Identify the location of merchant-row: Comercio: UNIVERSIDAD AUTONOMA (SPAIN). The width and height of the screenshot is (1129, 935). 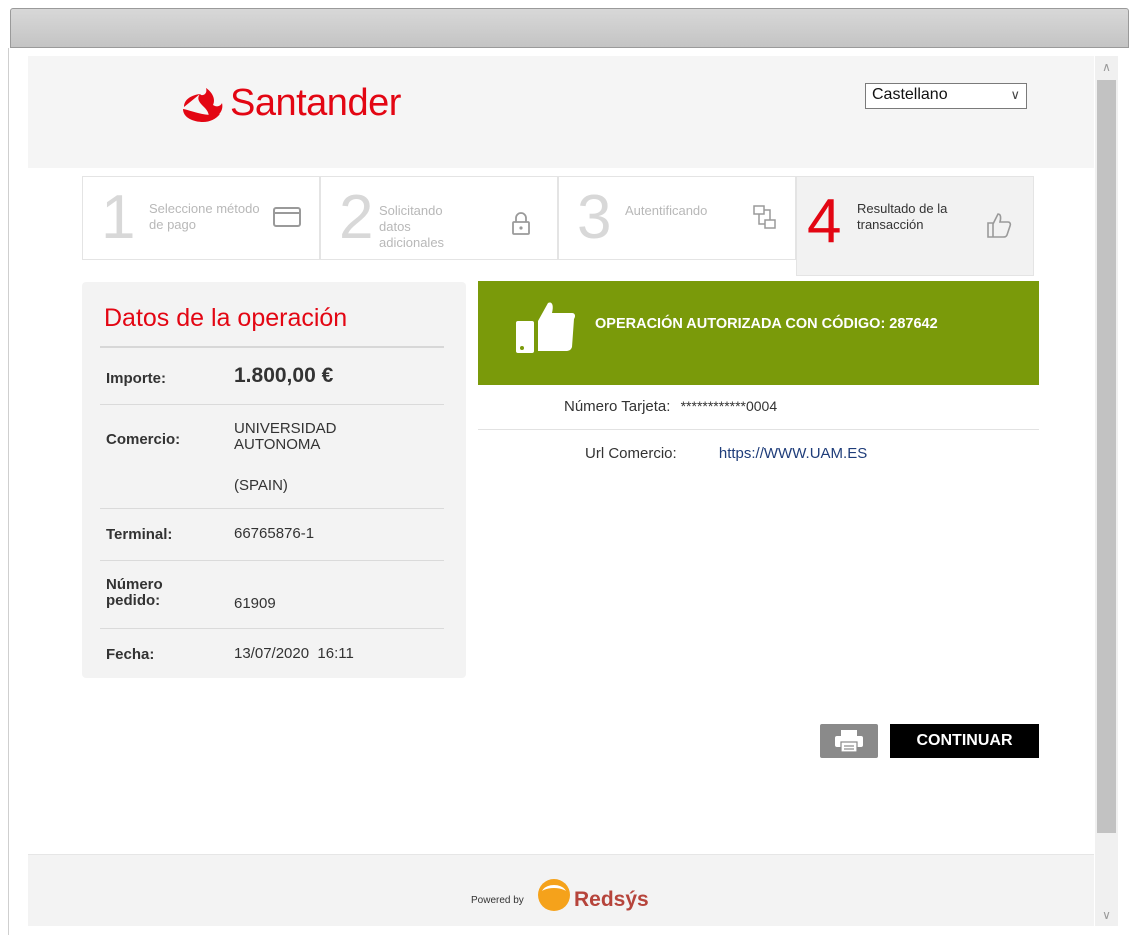
(272, 456).